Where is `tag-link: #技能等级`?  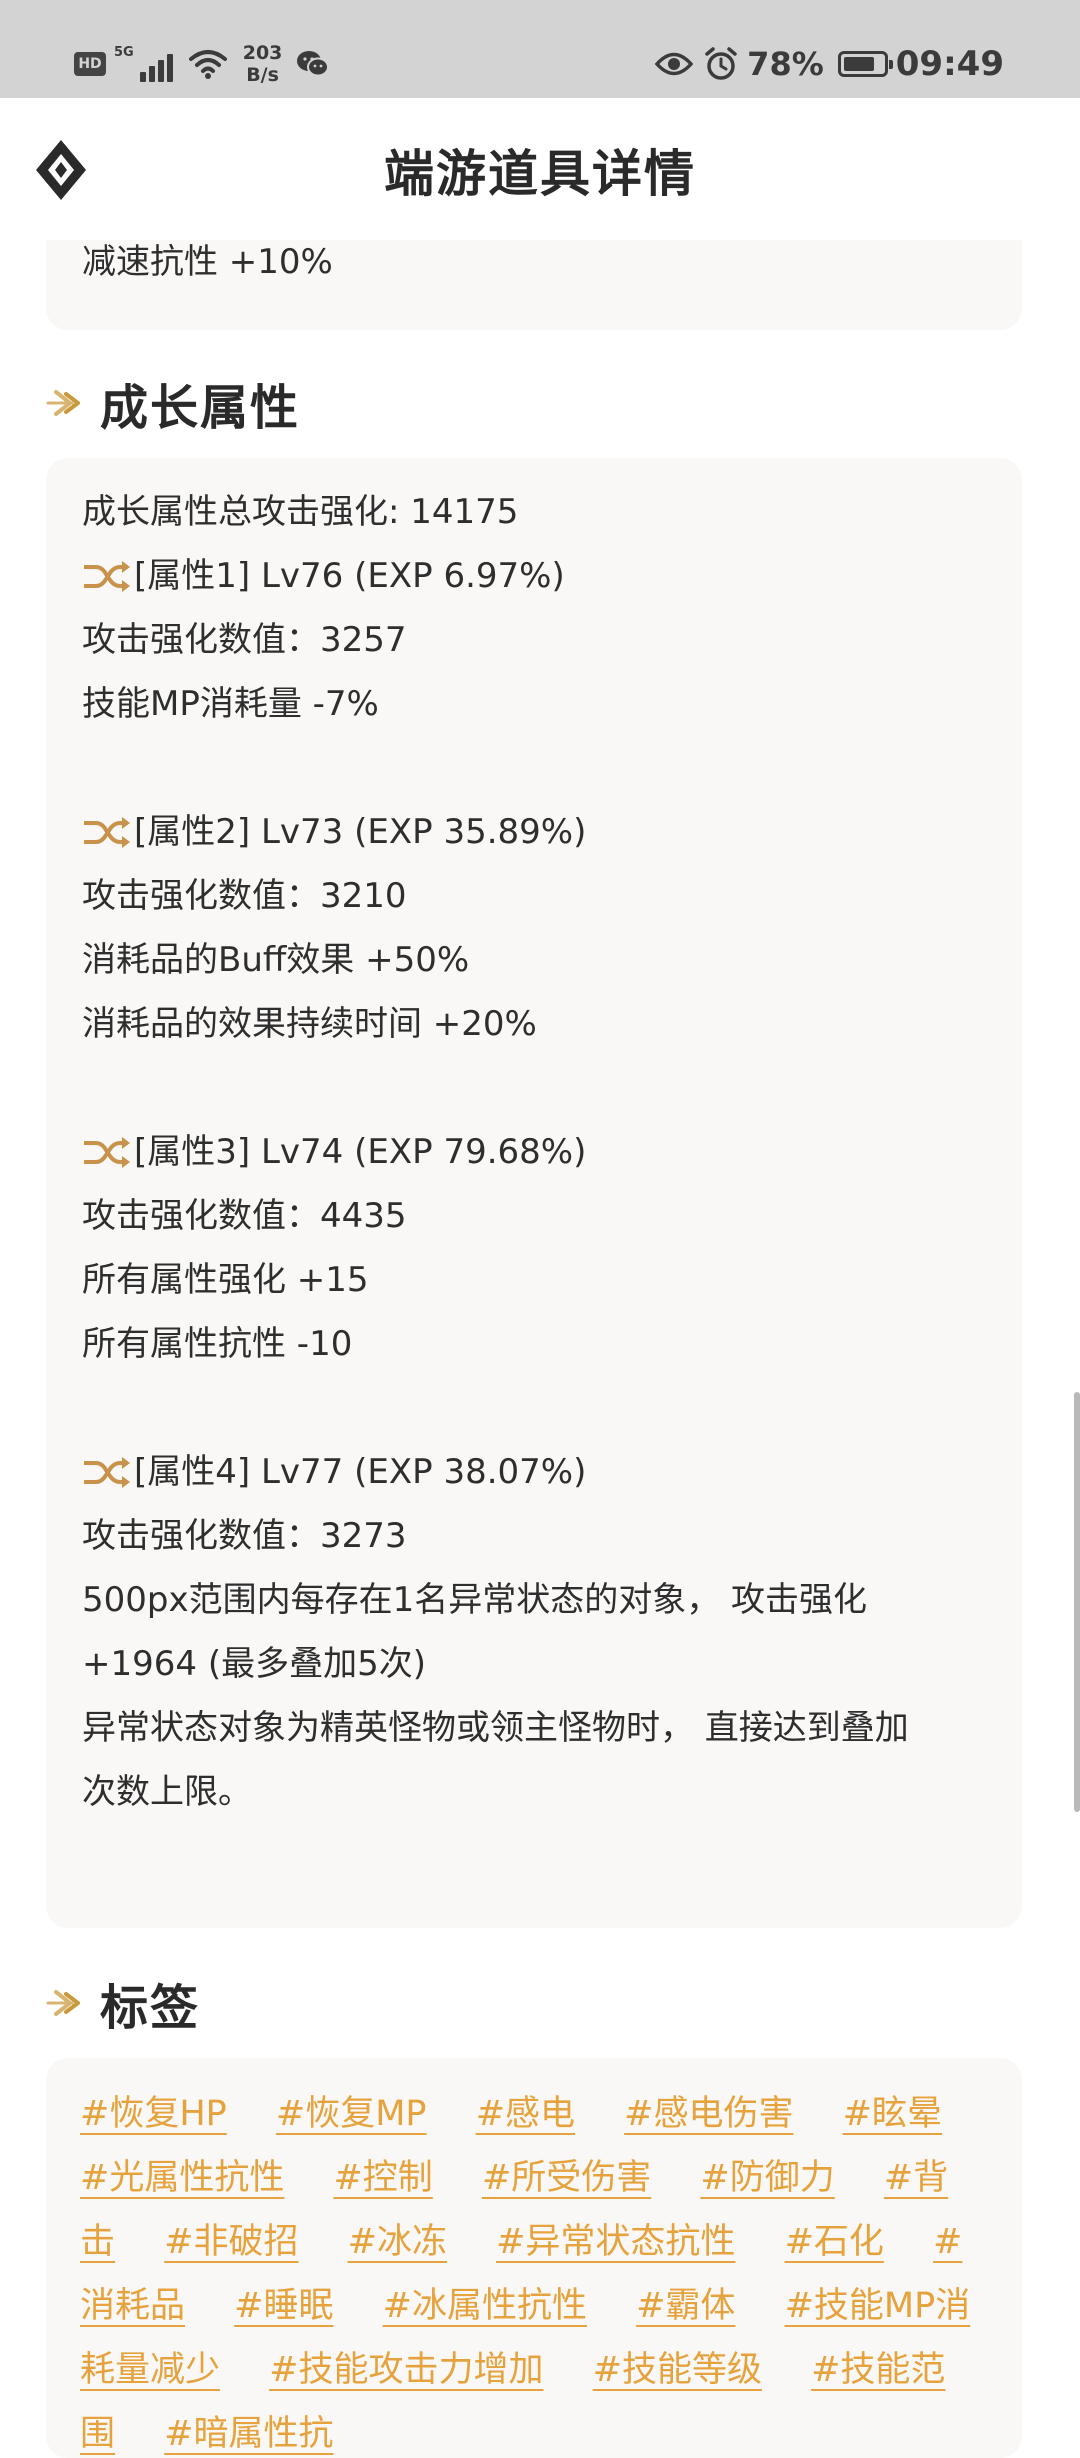 tag-link: #技能等级 is located at coordinates (677, 2370).